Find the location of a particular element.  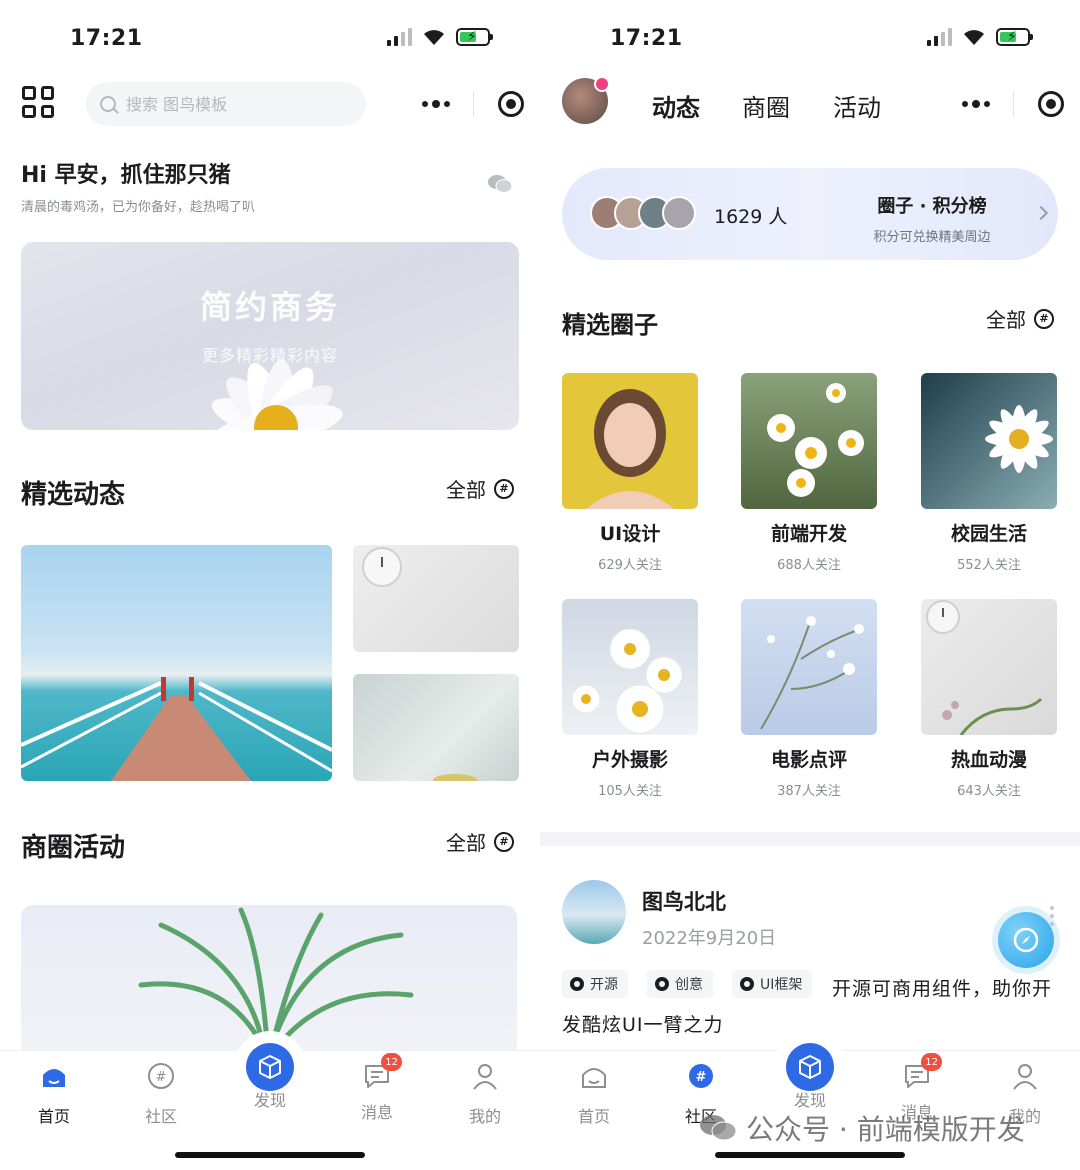

message-icon: 12 is located at coordinates (922, 1072).